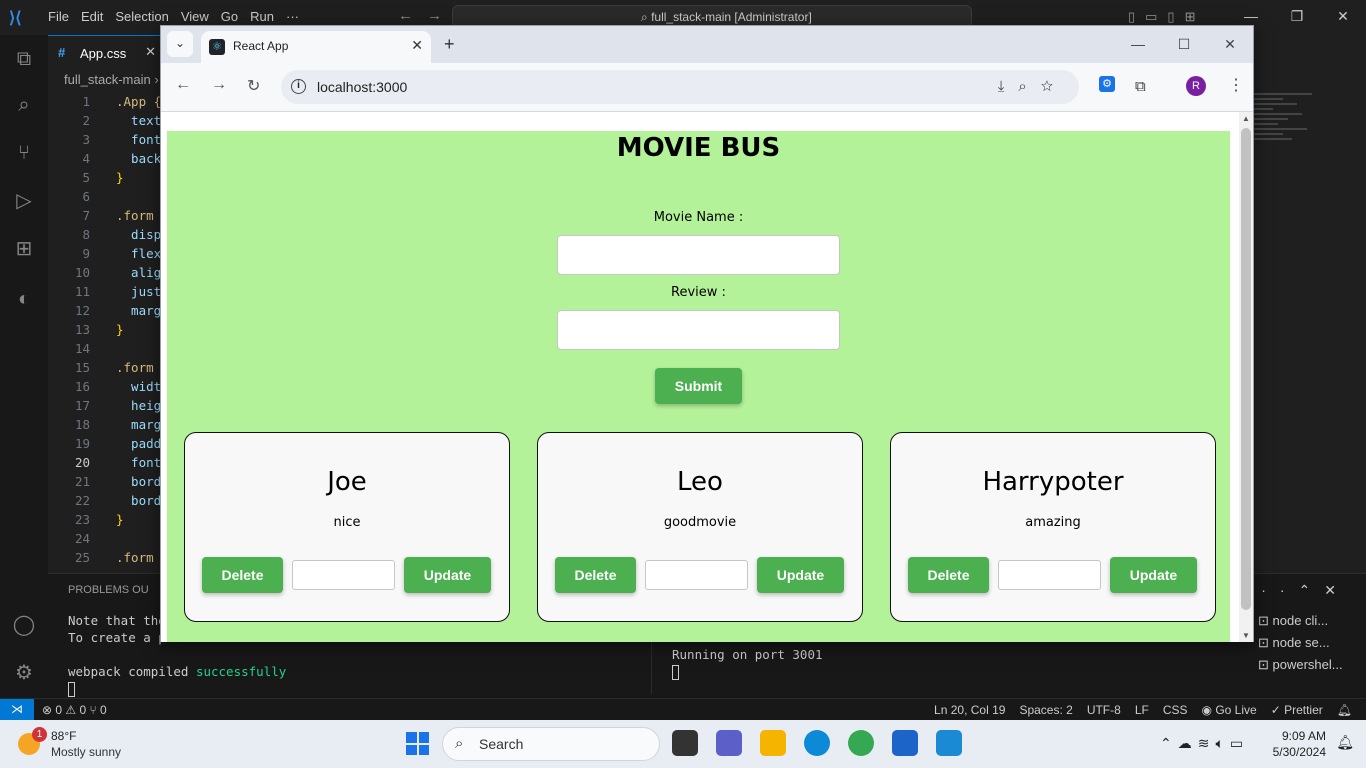 This screenshot has width=1366, height=768. Describe the element at coordinates (651, 664) in the screenshot. I see `terminal-split-divider` at that location.